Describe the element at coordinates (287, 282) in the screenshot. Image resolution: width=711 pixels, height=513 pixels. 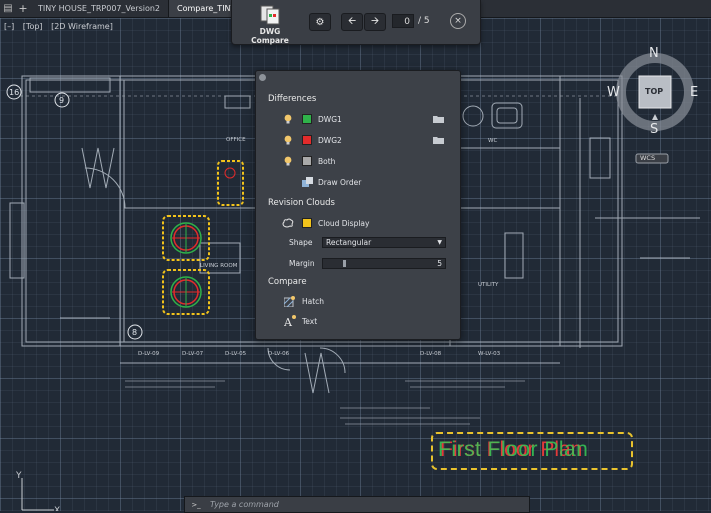
I see `compare-header: Compare` at that location.